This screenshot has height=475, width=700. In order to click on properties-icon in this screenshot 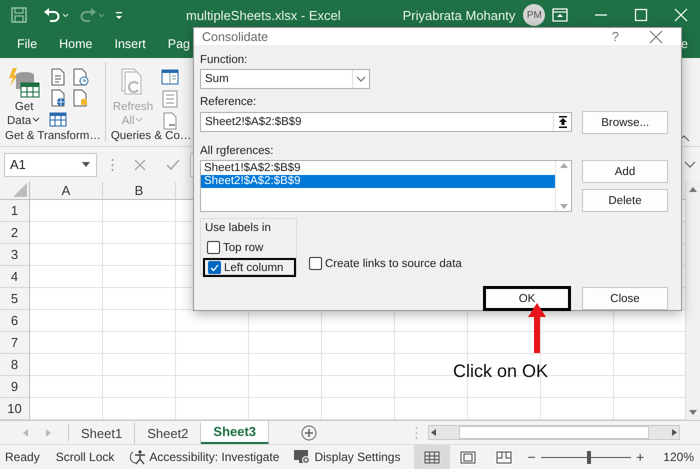, I will do `click(170, 77)`.